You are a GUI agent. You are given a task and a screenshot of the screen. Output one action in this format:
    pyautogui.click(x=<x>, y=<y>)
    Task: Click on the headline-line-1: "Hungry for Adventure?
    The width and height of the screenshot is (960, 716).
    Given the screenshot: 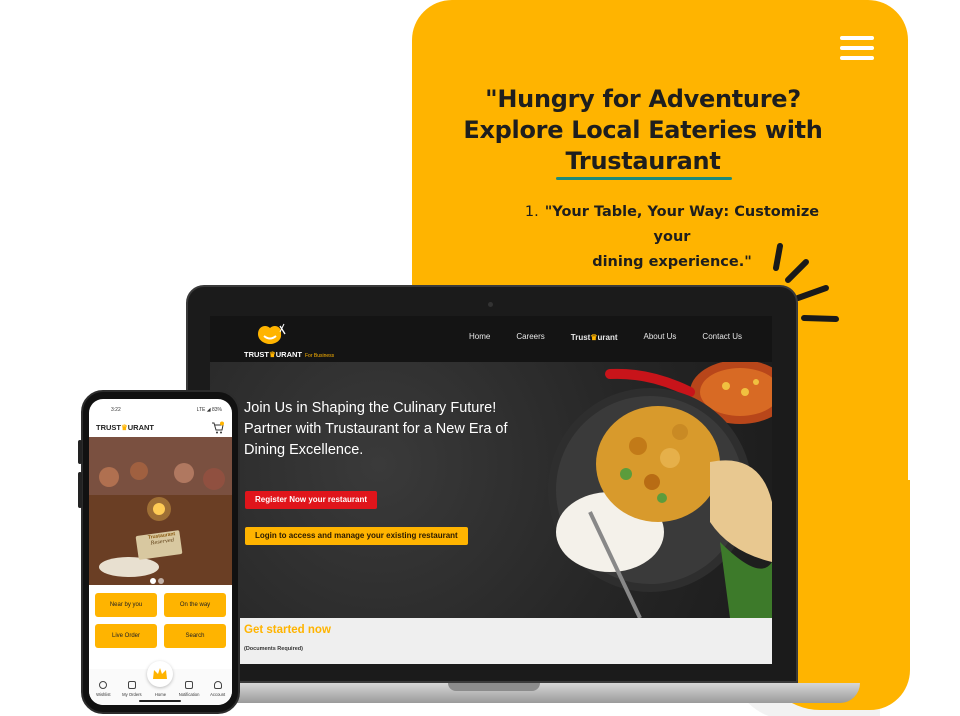 What is the action you would take?
    pyautogui.click(x=643, y=99)
    